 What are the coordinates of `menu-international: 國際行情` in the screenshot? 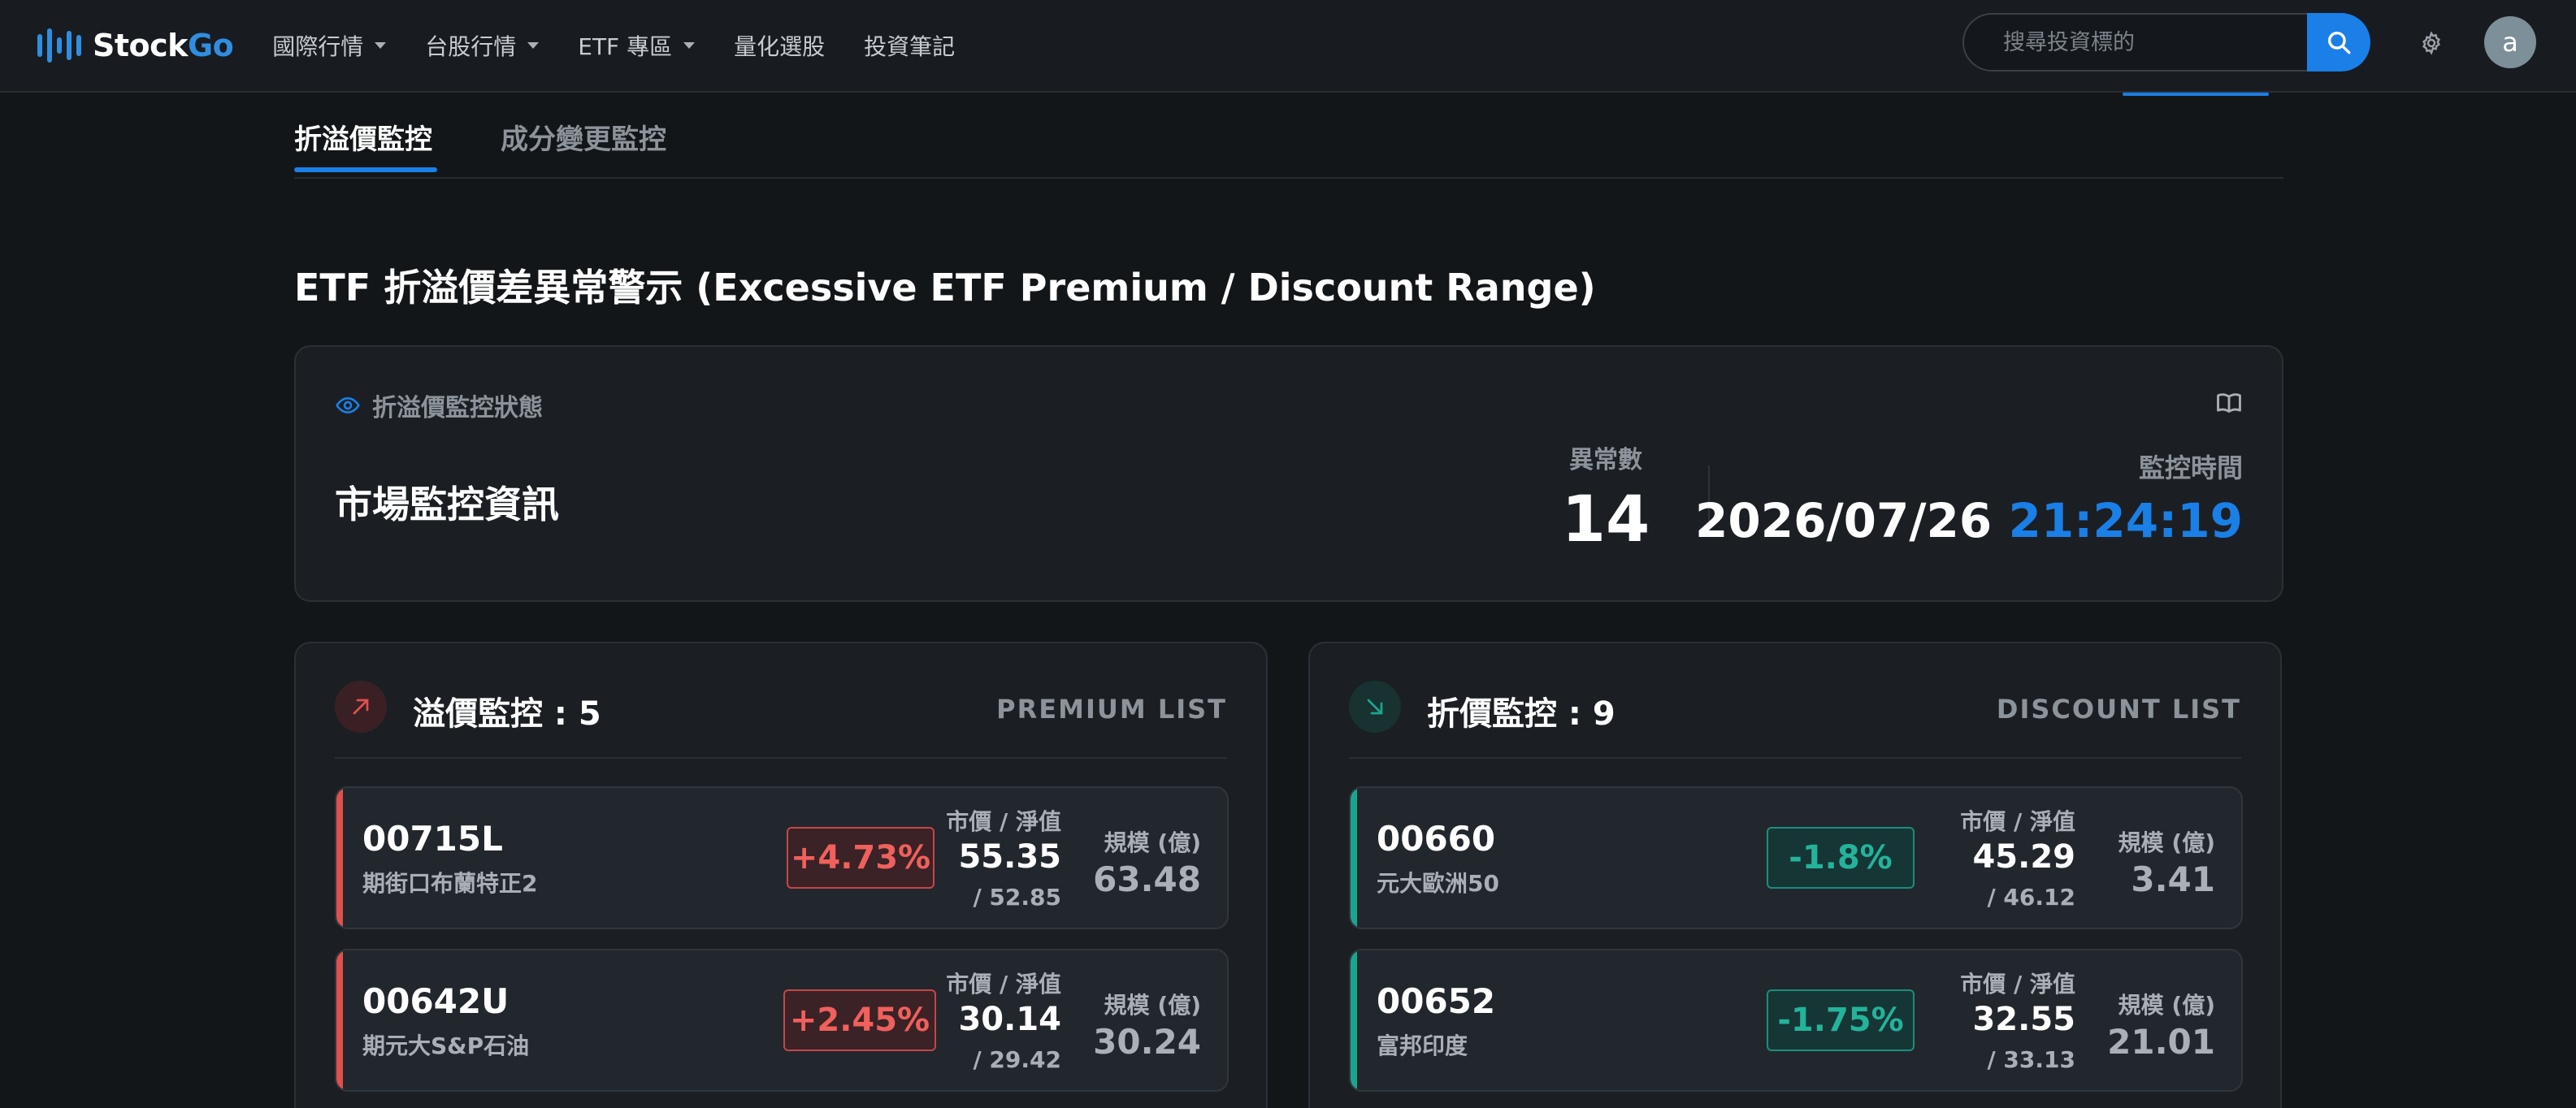 It's located at (329, 45).